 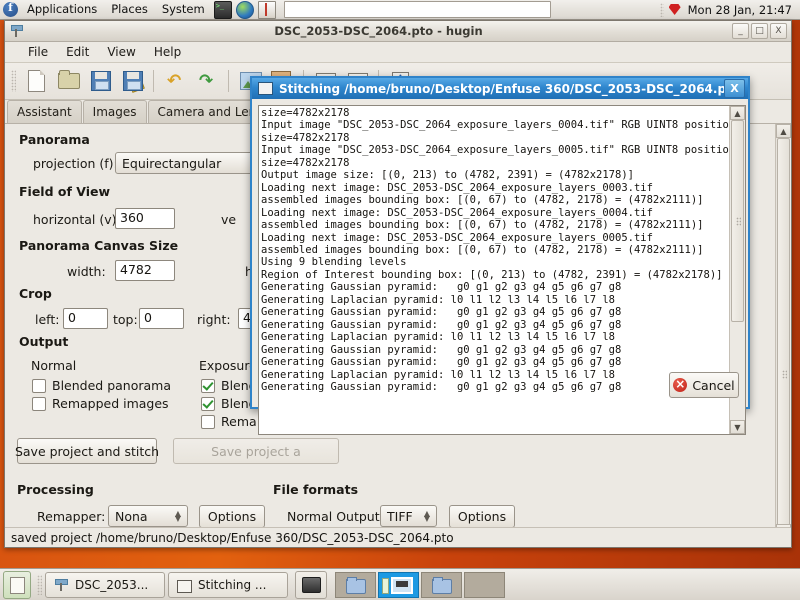 What do you see at coordinates (183, 9) in the screenshot?
I see `panel-menu-system: System` at bounding box center [183, 9].